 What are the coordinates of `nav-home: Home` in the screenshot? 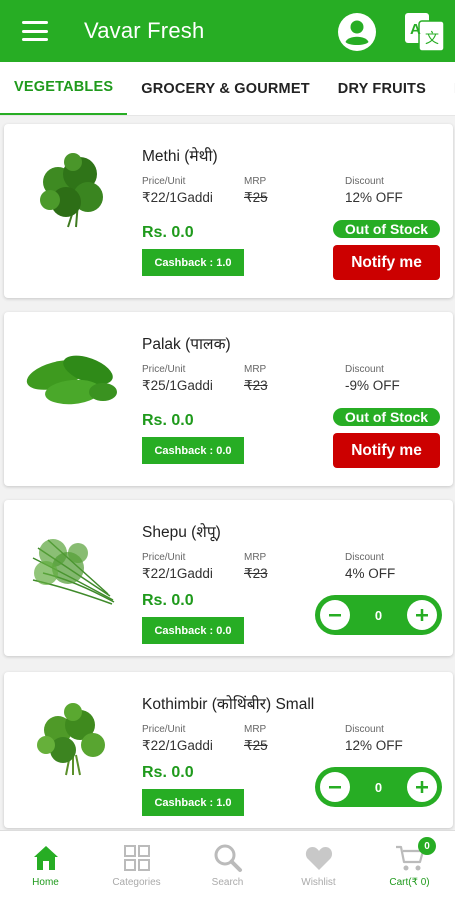 It's located at (45, 865).